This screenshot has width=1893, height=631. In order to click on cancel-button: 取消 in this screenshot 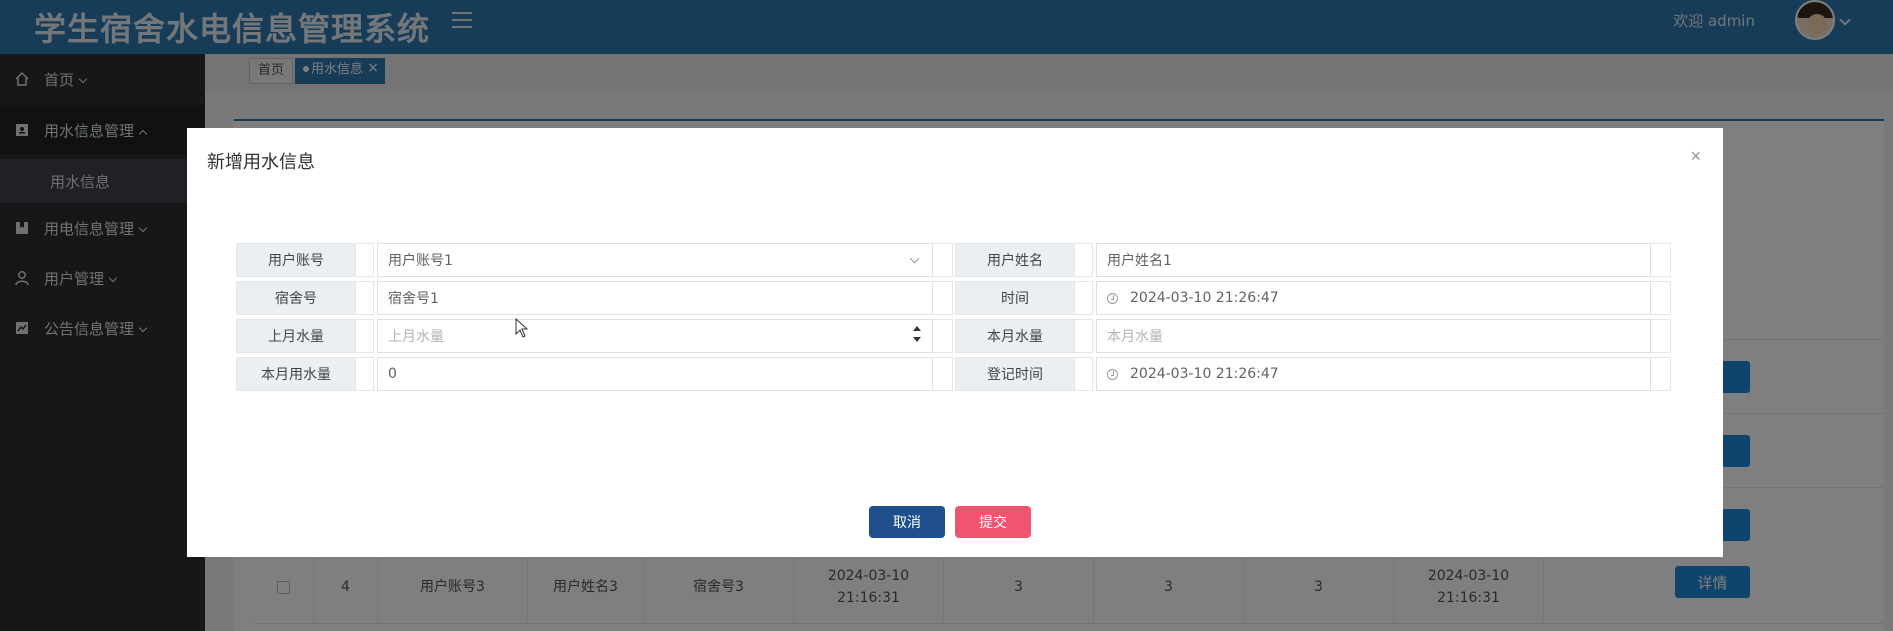, I will do `click(907, 522)`.